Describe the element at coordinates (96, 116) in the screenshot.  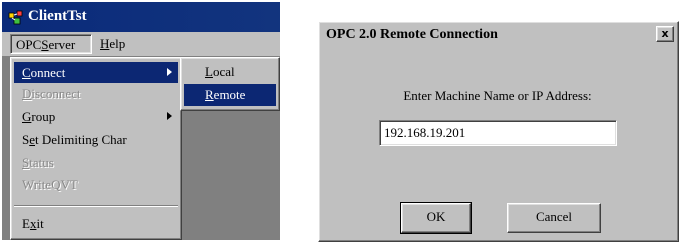
I see `menu-item-group: Group` at that location.